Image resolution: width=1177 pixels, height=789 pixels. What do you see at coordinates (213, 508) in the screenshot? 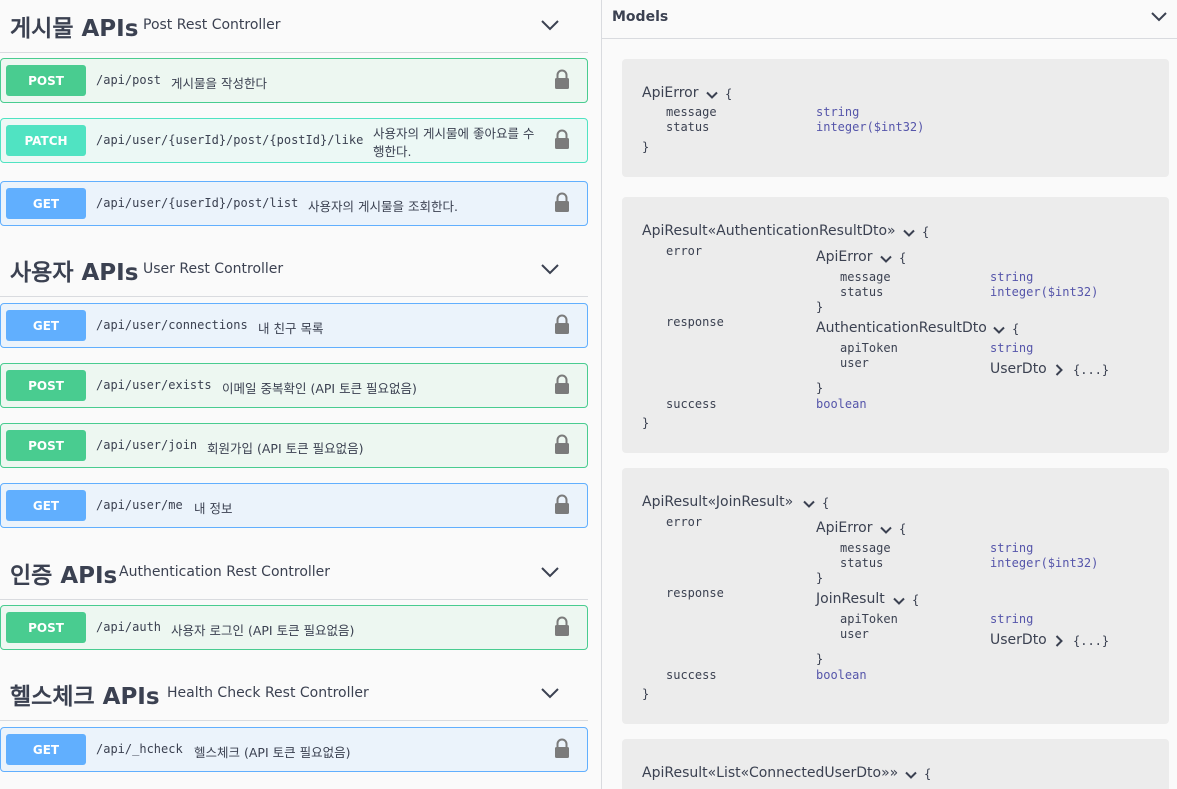
I see `operation-summary: 내 정보` at bounding box center [213, 508].